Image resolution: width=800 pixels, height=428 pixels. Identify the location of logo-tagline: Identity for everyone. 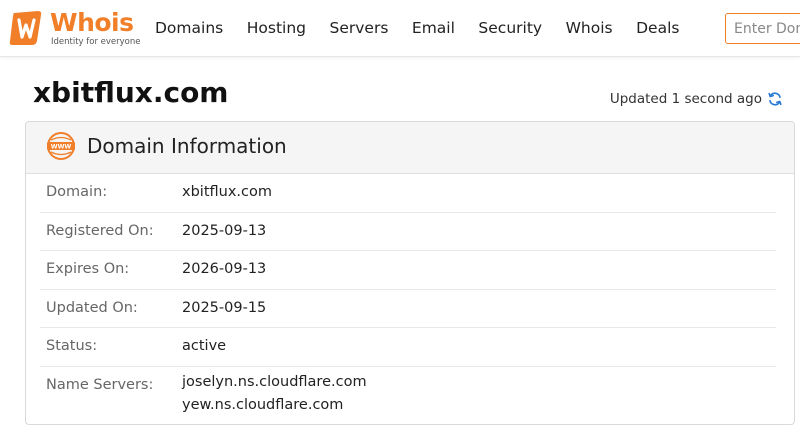
(96, 42).